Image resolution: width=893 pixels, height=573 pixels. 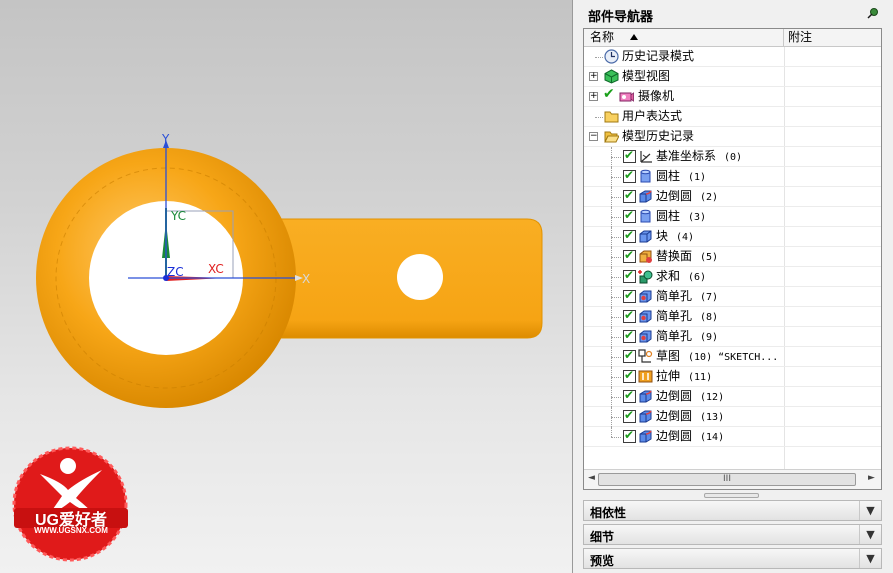 I want to click on feature-label: 边倒圆 (2), so click(x=687, y=196).